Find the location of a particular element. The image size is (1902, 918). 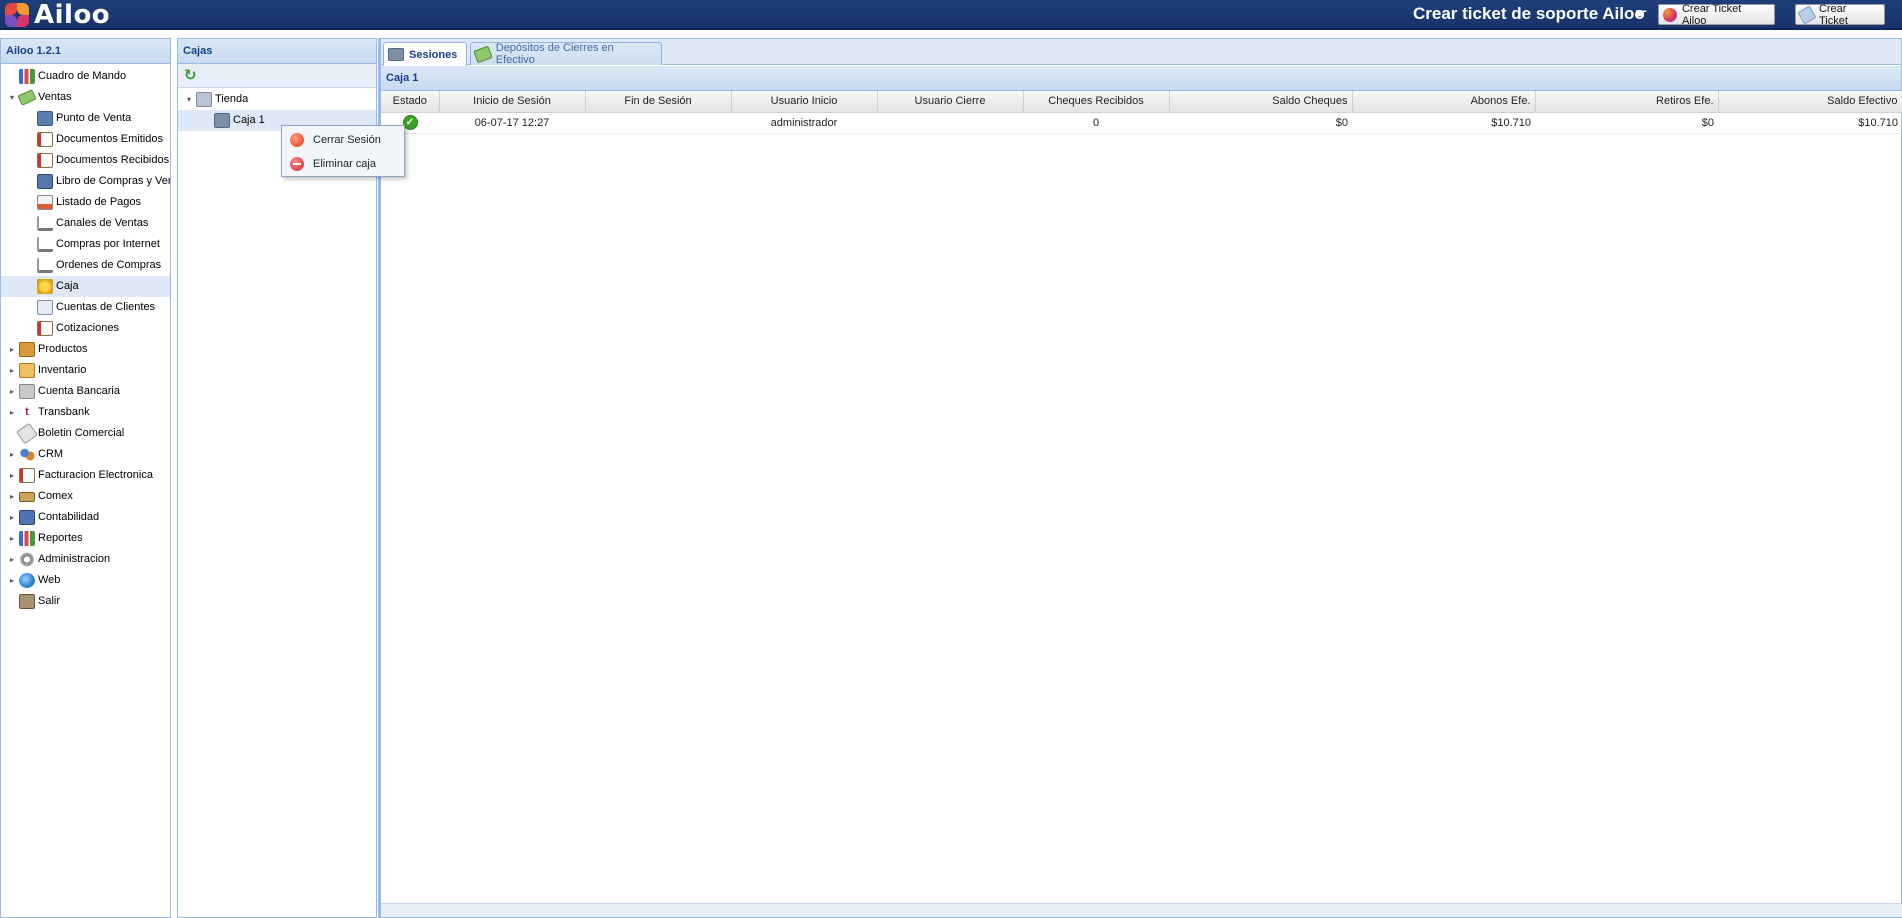

nav-item-label: Web is located at coordinates (49, 580).